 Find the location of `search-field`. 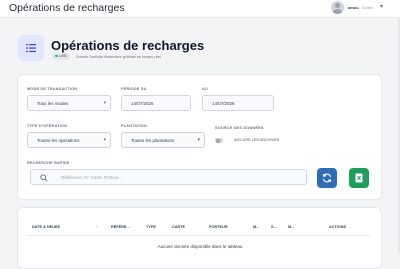

search-field is located at coordinates (168, 177).